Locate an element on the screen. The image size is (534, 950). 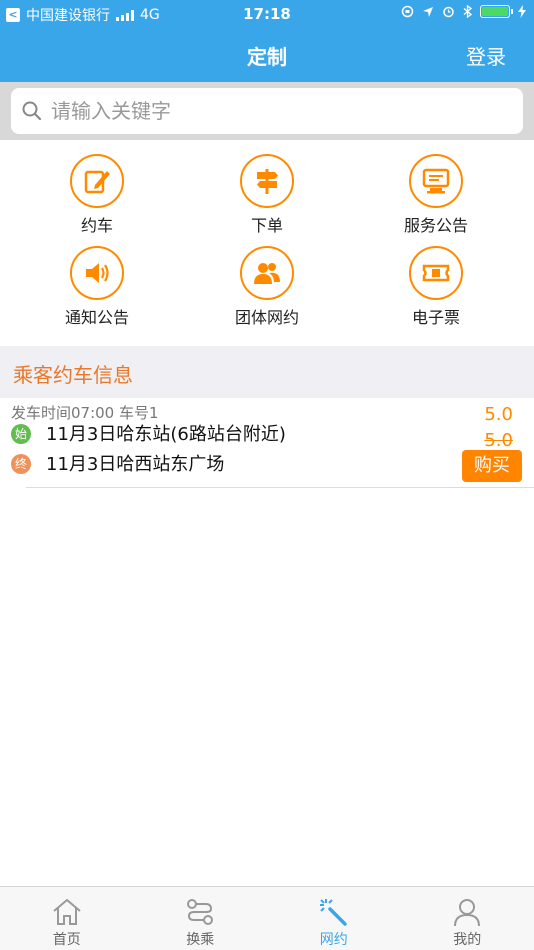
page-title: 定制 is located at coordinates (267, 57).